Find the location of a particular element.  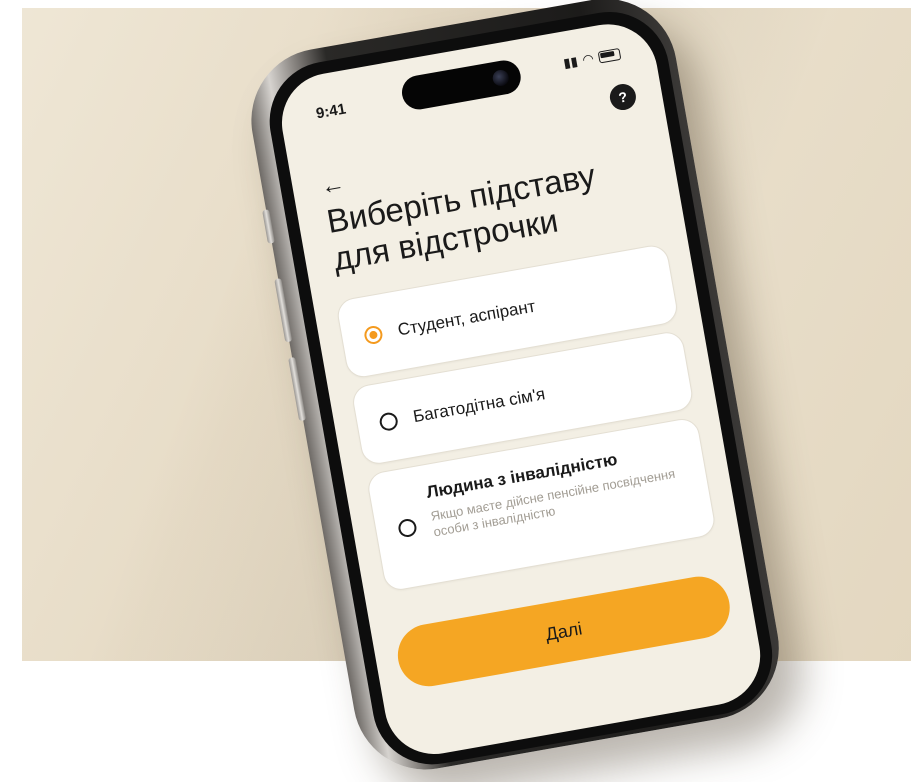

next-button-label: Далі is located at coordinates (563, 630).